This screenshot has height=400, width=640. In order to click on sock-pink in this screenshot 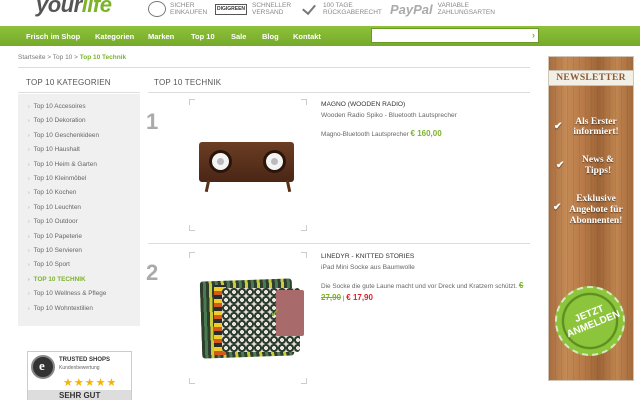, I will do `click(290, 313)`.